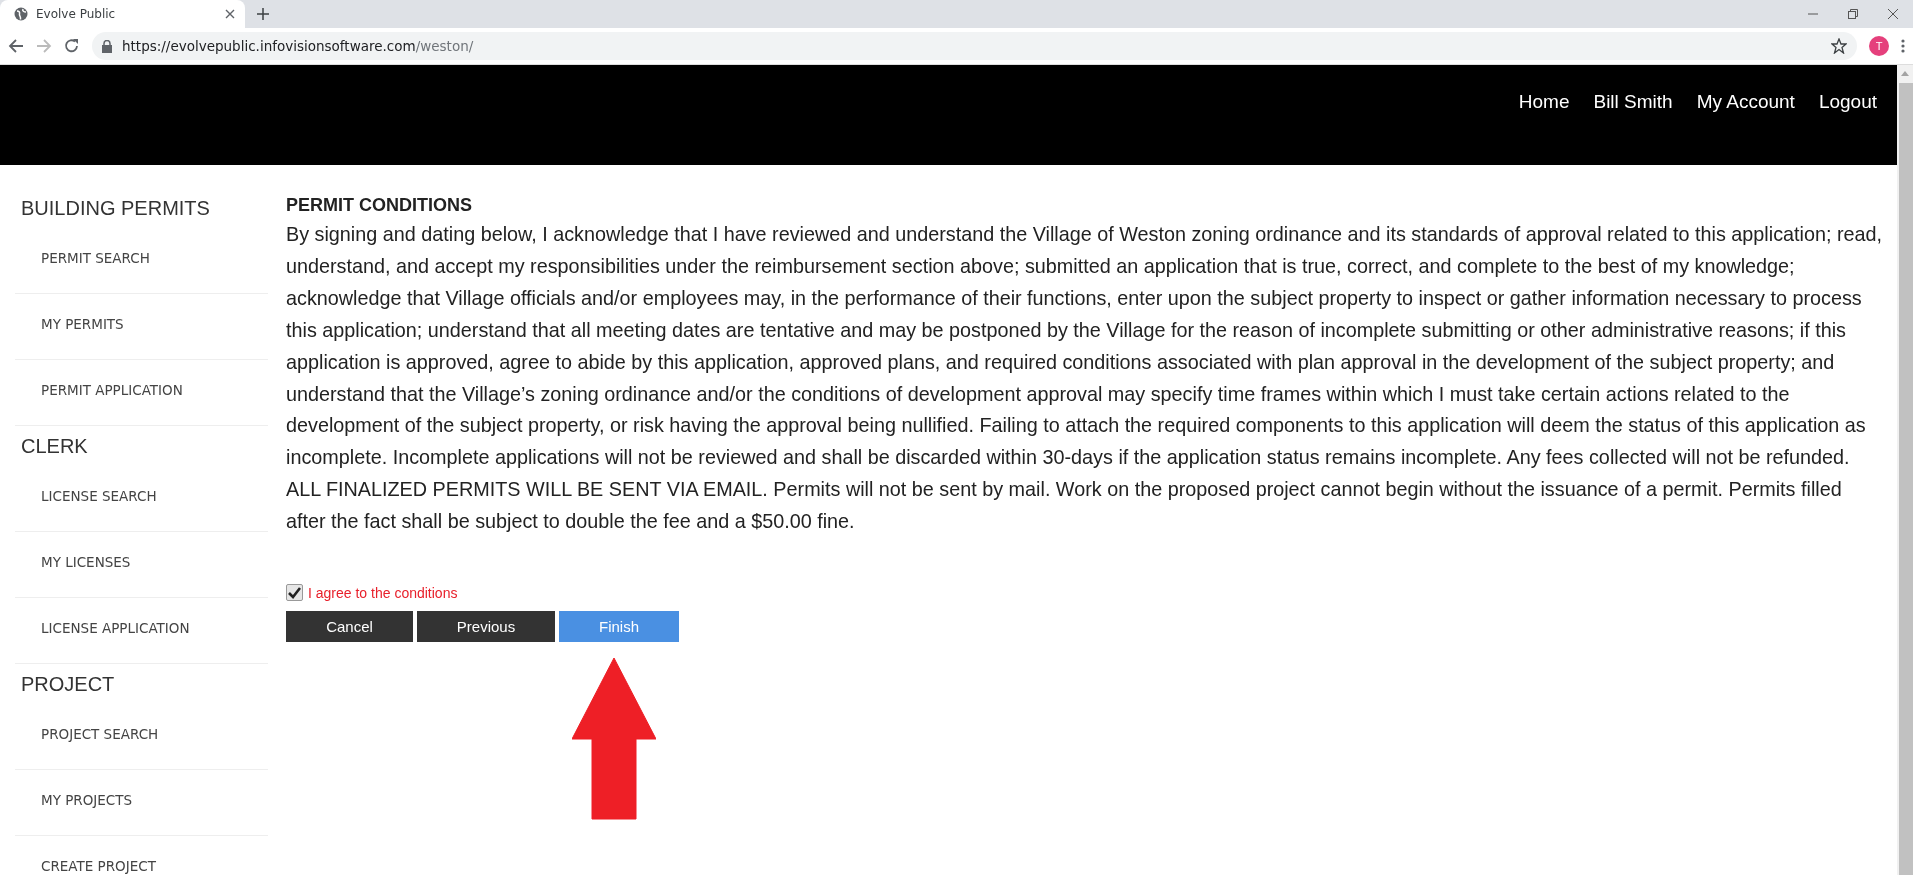  Describe the element at coordinates (76, 14) in the screenshot. I see `tab-title: Evolve Public` at that location.